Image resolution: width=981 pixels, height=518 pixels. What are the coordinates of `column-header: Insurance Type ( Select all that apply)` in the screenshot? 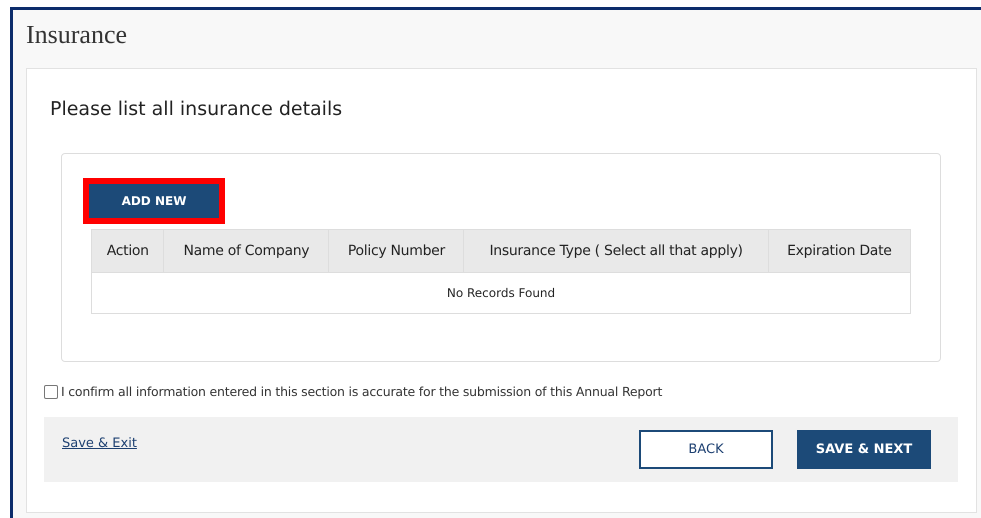 It's located at (616, 251).